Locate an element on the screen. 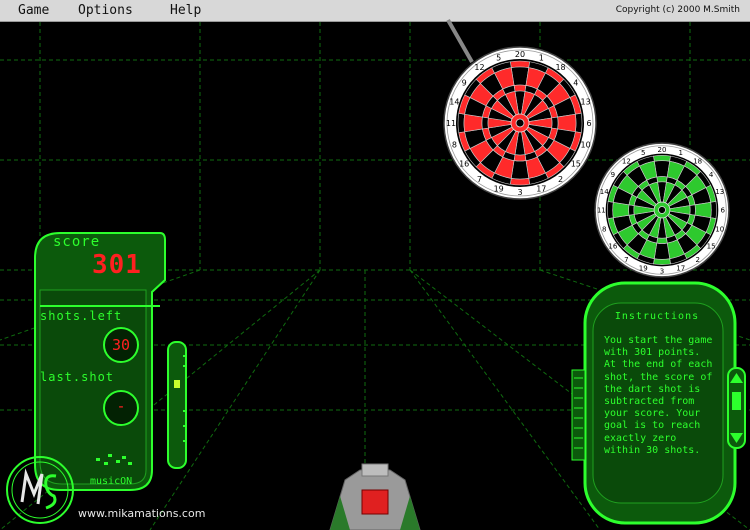  music-toggle: musicON is located at coordinates (111, 481).